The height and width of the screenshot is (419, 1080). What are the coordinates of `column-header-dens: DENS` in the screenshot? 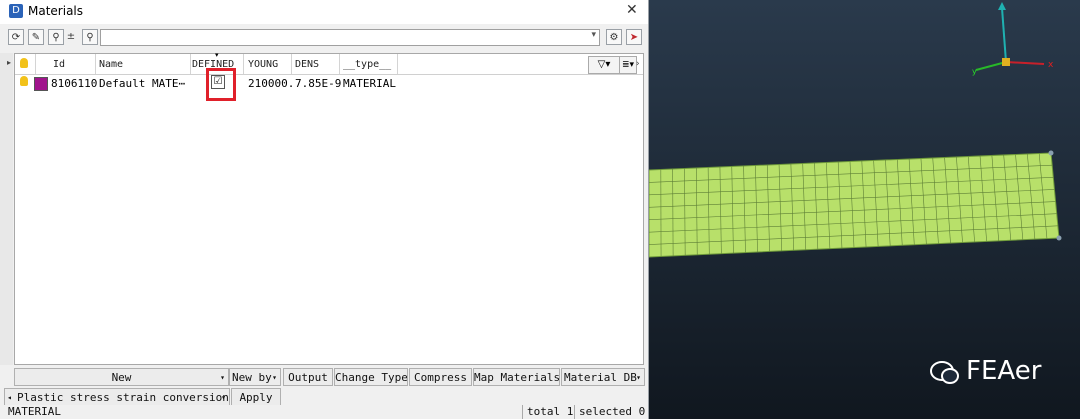 It's located at (307, 64).